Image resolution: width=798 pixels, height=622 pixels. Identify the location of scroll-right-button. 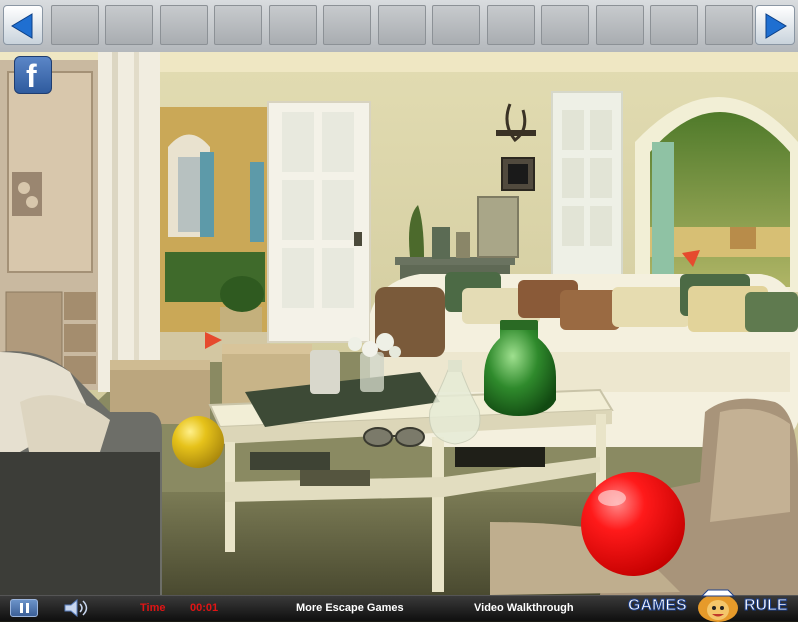
(775, 25).